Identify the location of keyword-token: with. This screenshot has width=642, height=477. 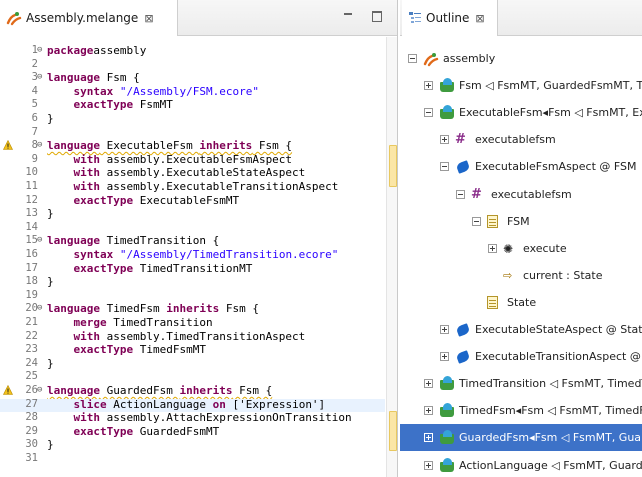
(87, 159).